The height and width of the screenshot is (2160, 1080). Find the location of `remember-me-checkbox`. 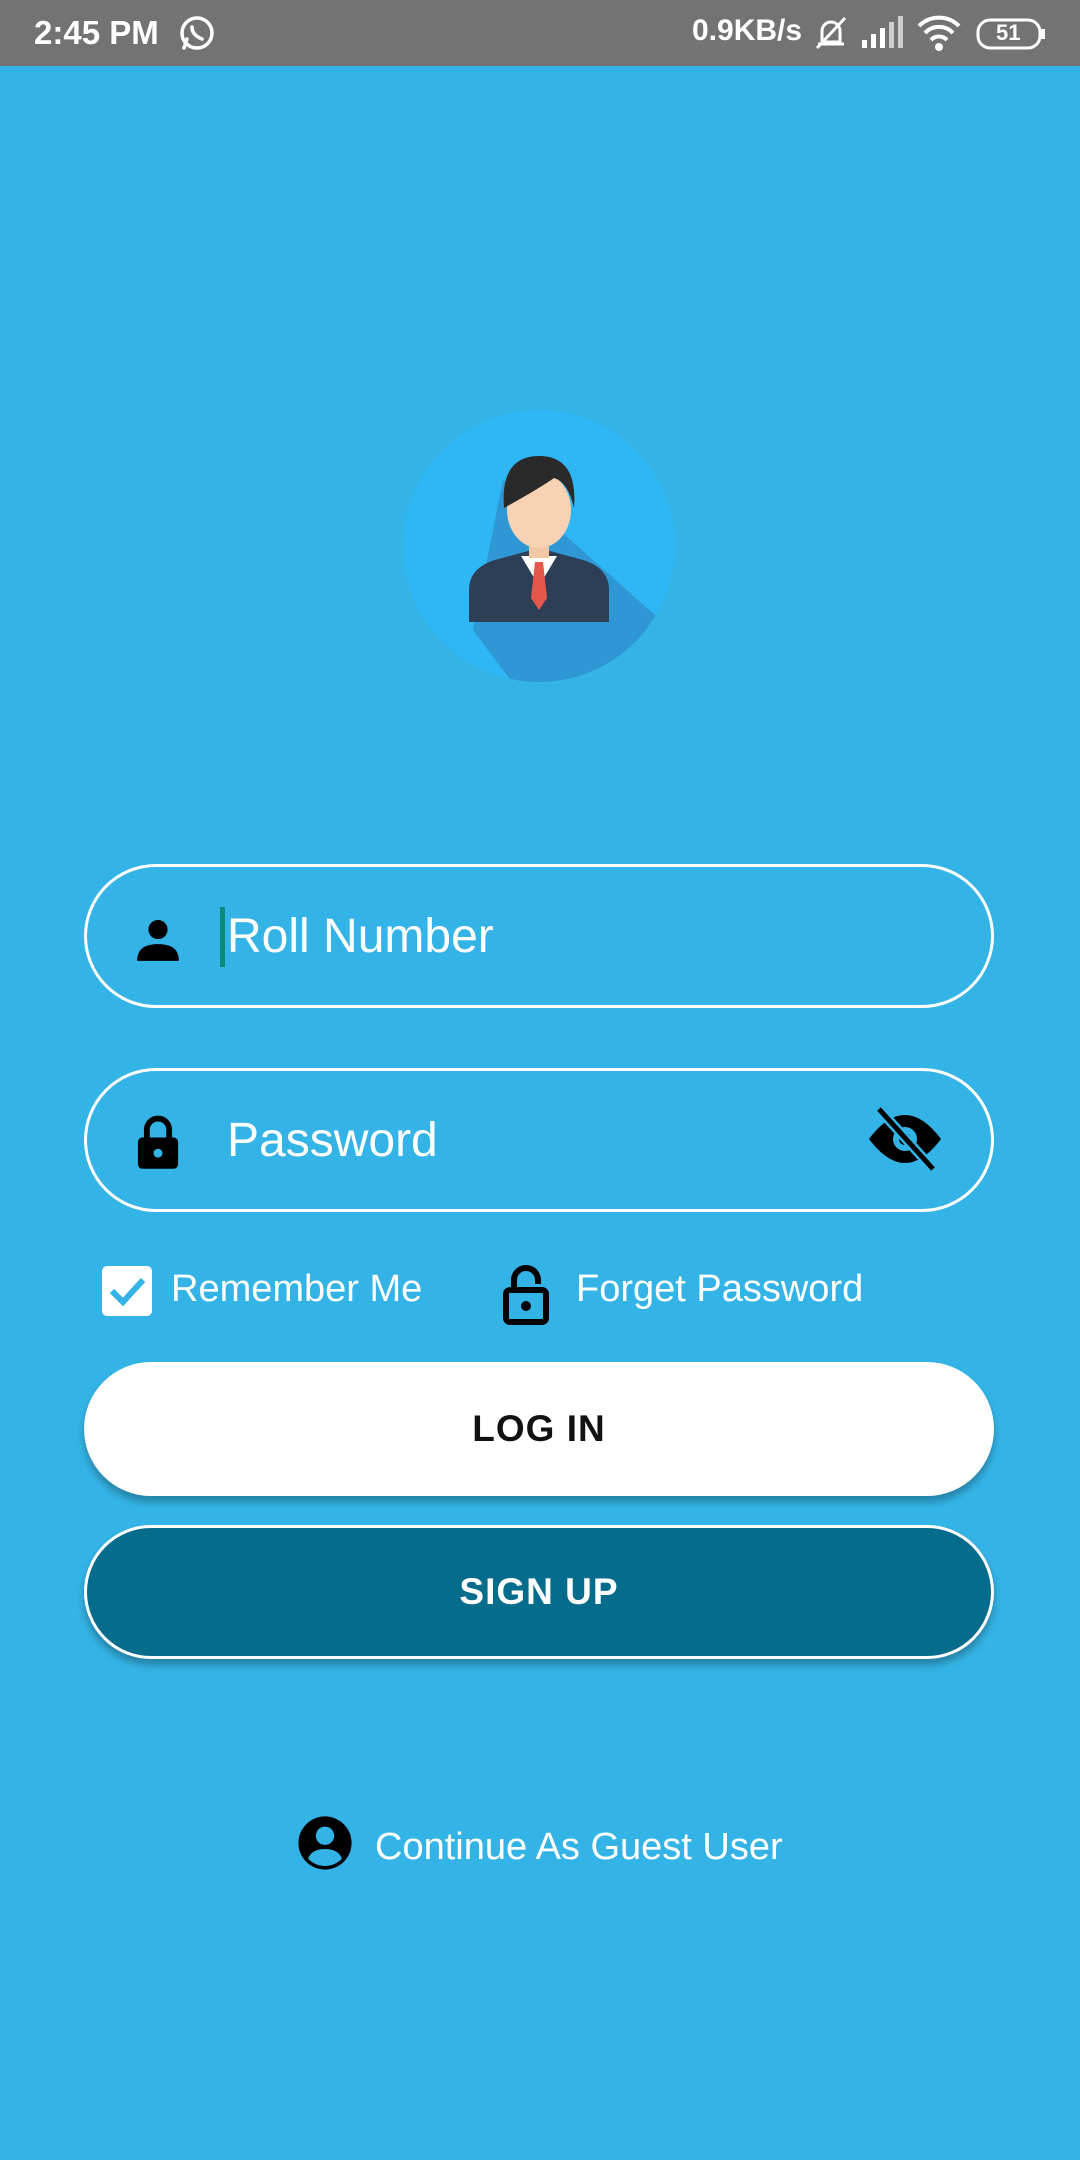

remember-me-checkbox is located at coordinates (127, 1291).